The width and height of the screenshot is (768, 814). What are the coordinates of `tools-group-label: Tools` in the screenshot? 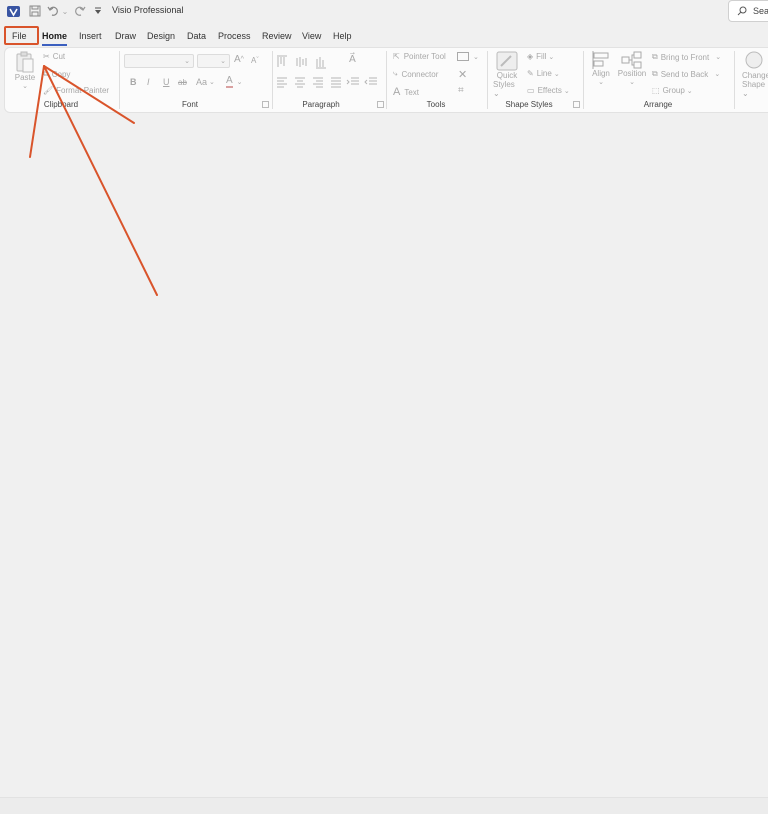 It's located at (436, 104).